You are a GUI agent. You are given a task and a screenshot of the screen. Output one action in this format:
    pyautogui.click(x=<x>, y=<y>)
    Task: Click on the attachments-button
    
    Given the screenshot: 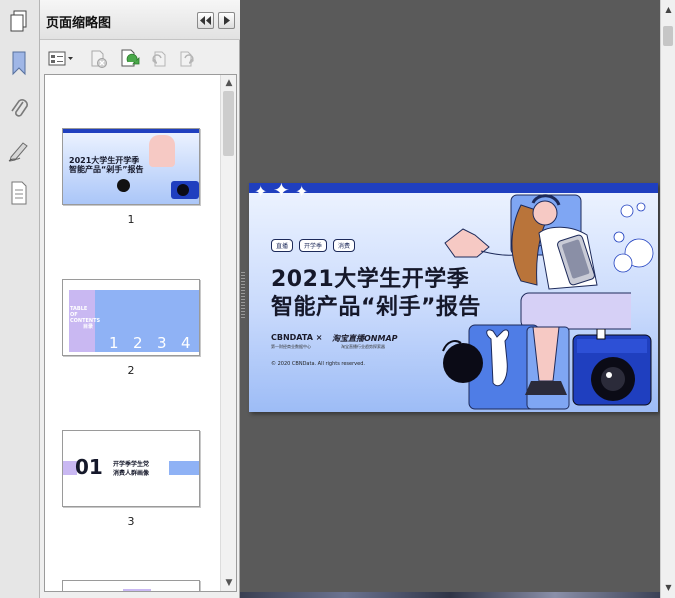 What is the action you would take?
    pyautogui.click(x=19, y=109)
    